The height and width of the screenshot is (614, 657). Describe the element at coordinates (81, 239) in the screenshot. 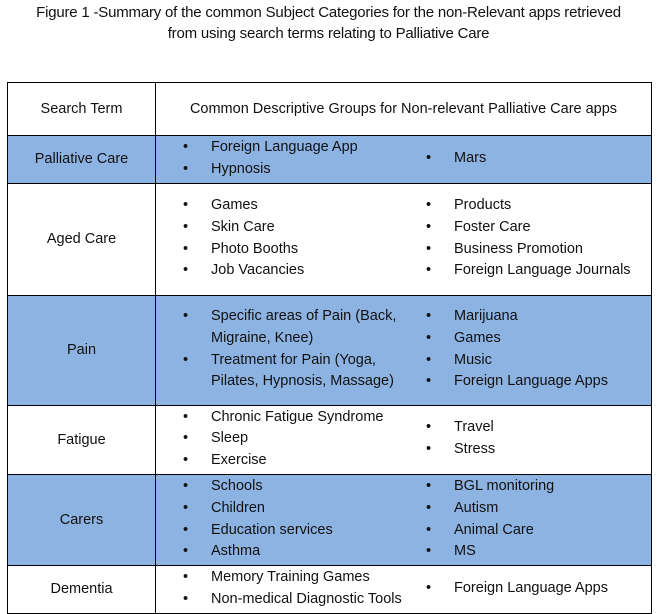

I see `search-term-cell: Aged Care` at that location.